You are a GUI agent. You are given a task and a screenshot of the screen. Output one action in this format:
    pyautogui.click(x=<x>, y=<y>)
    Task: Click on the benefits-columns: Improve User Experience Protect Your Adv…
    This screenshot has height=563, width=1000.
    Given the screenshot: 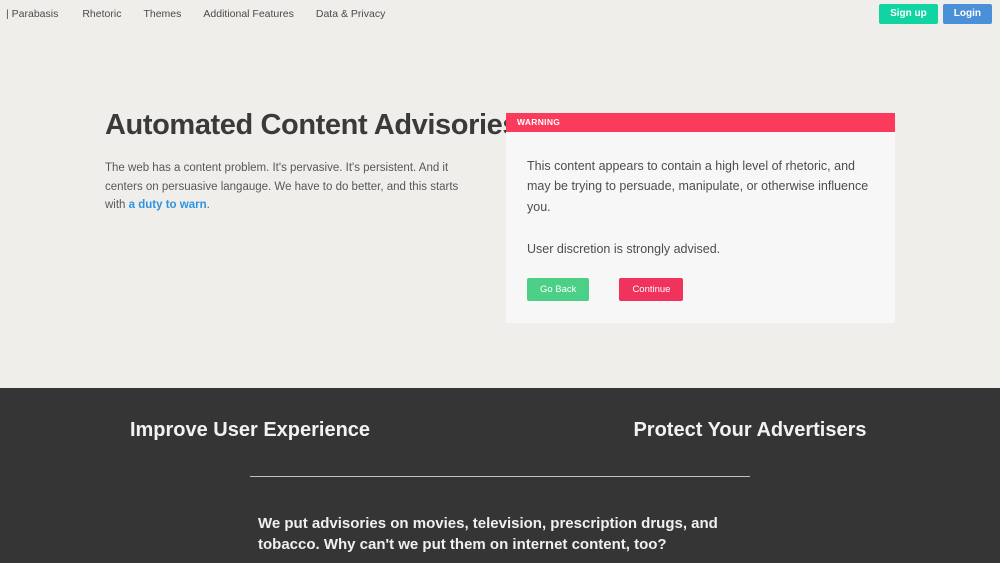 What is the action you would take?
    pyautogui.click(x=500, y=414)
    